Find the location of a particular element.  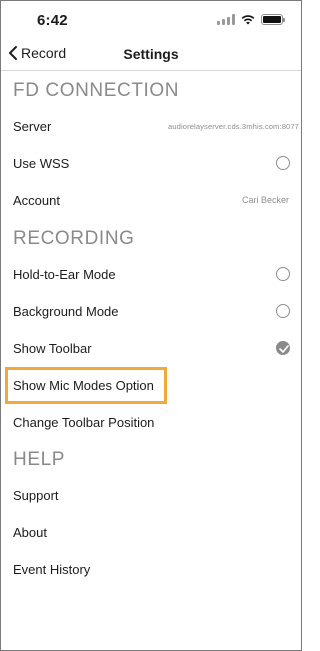

use-wss-radio is located at coordinates (283, 163).